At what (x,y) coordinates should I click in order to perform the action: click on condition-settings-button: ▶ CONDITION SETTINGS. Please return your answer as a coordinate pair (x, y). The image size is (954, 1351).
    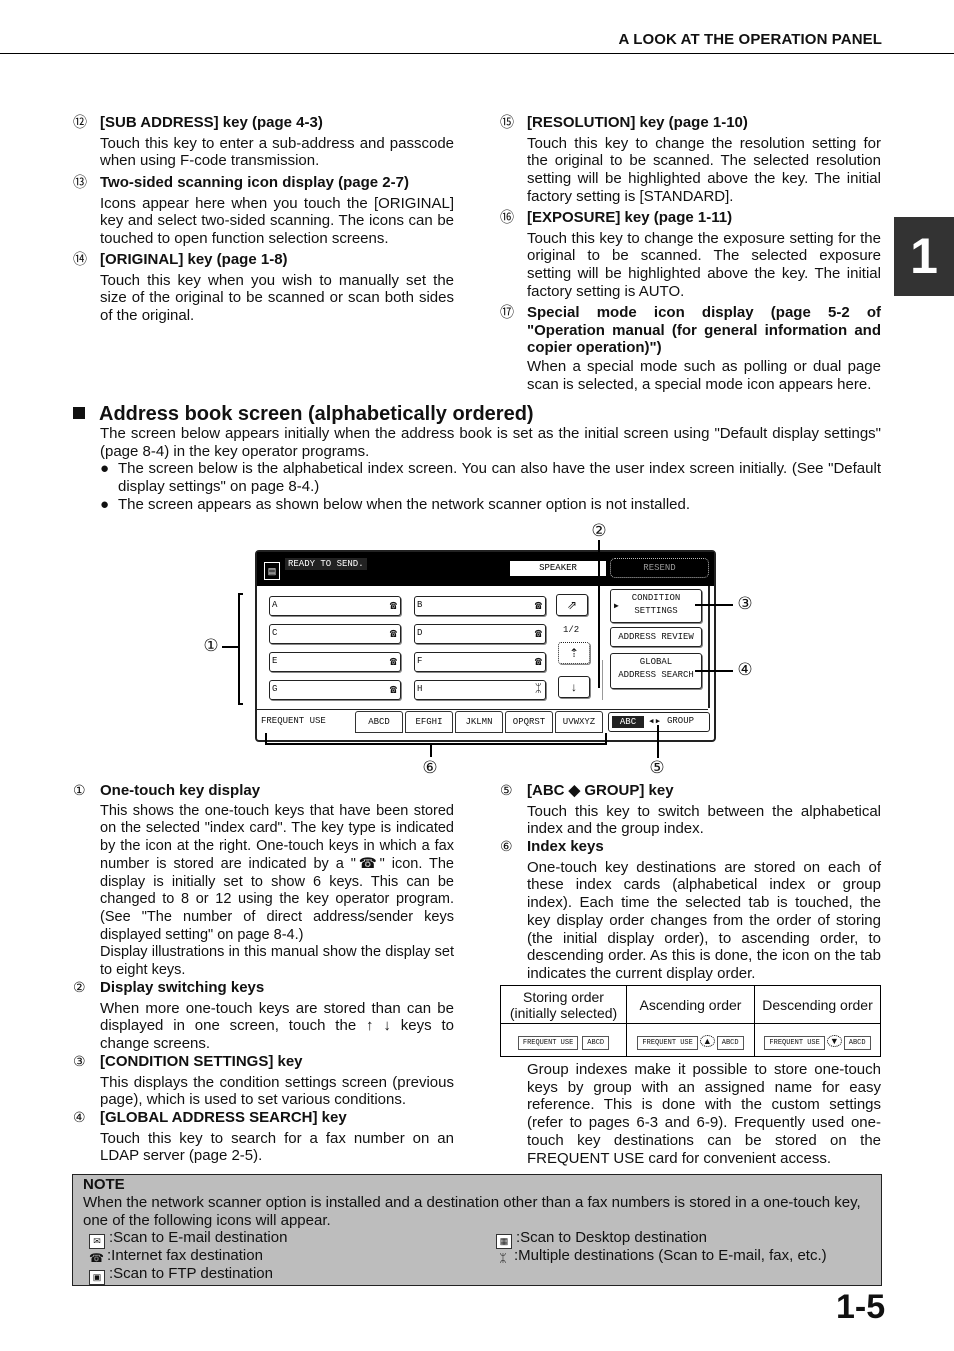
    Looking at the image, I should click on (656, 606).